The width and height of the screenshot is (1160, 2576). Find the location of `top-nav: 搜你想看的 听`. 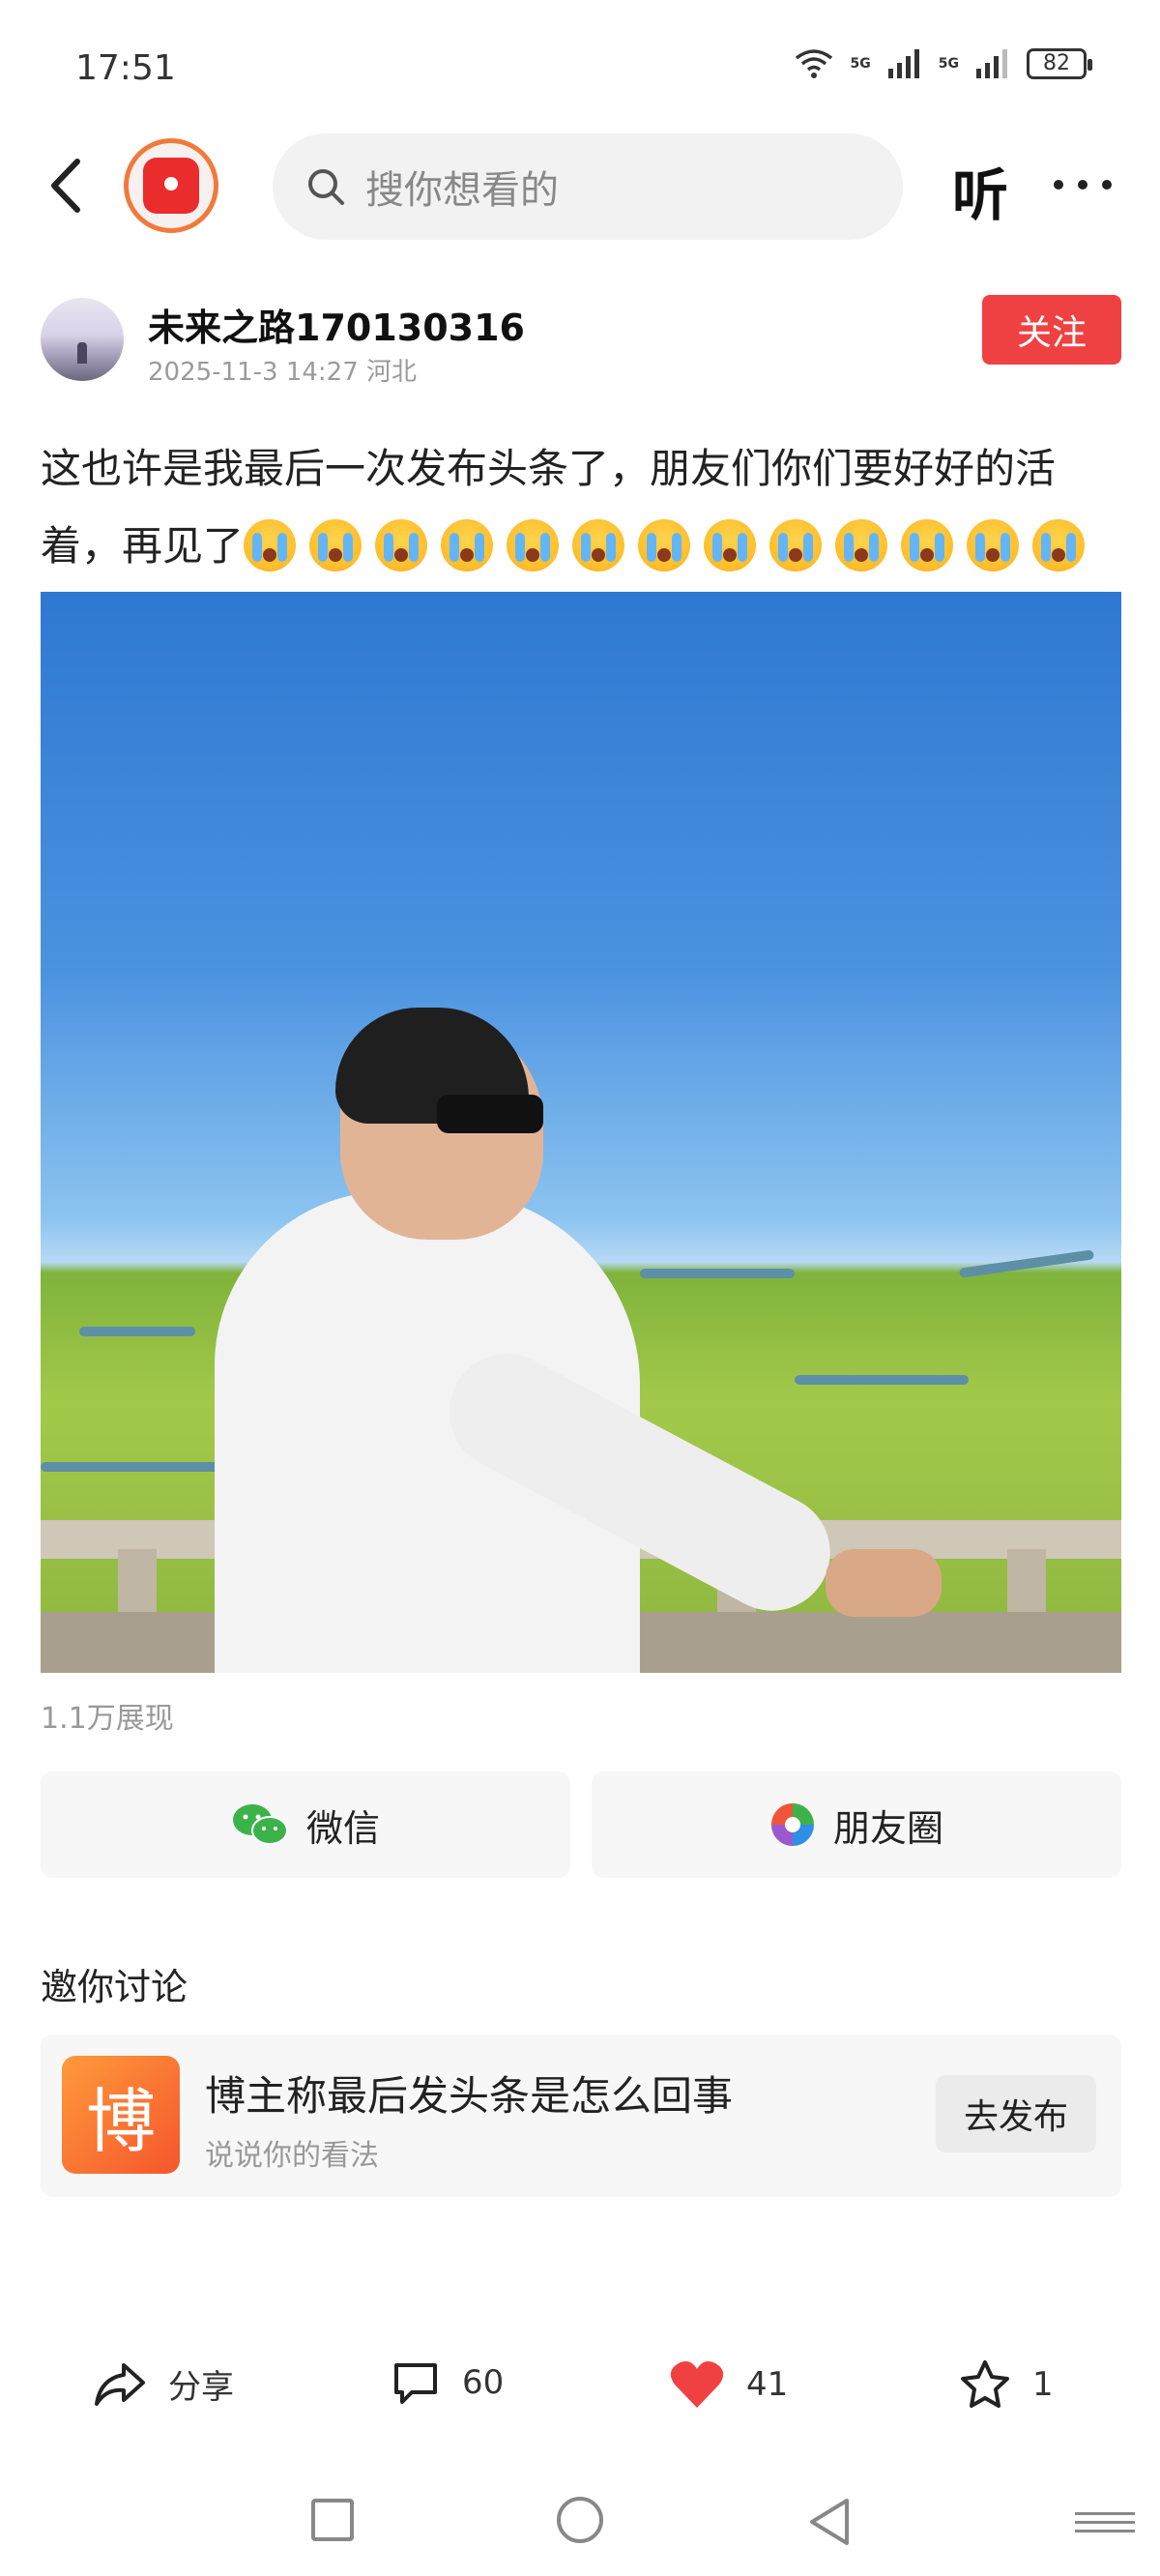

top-nav: 搜你想看的 听 is located at coordinates (580, 186).